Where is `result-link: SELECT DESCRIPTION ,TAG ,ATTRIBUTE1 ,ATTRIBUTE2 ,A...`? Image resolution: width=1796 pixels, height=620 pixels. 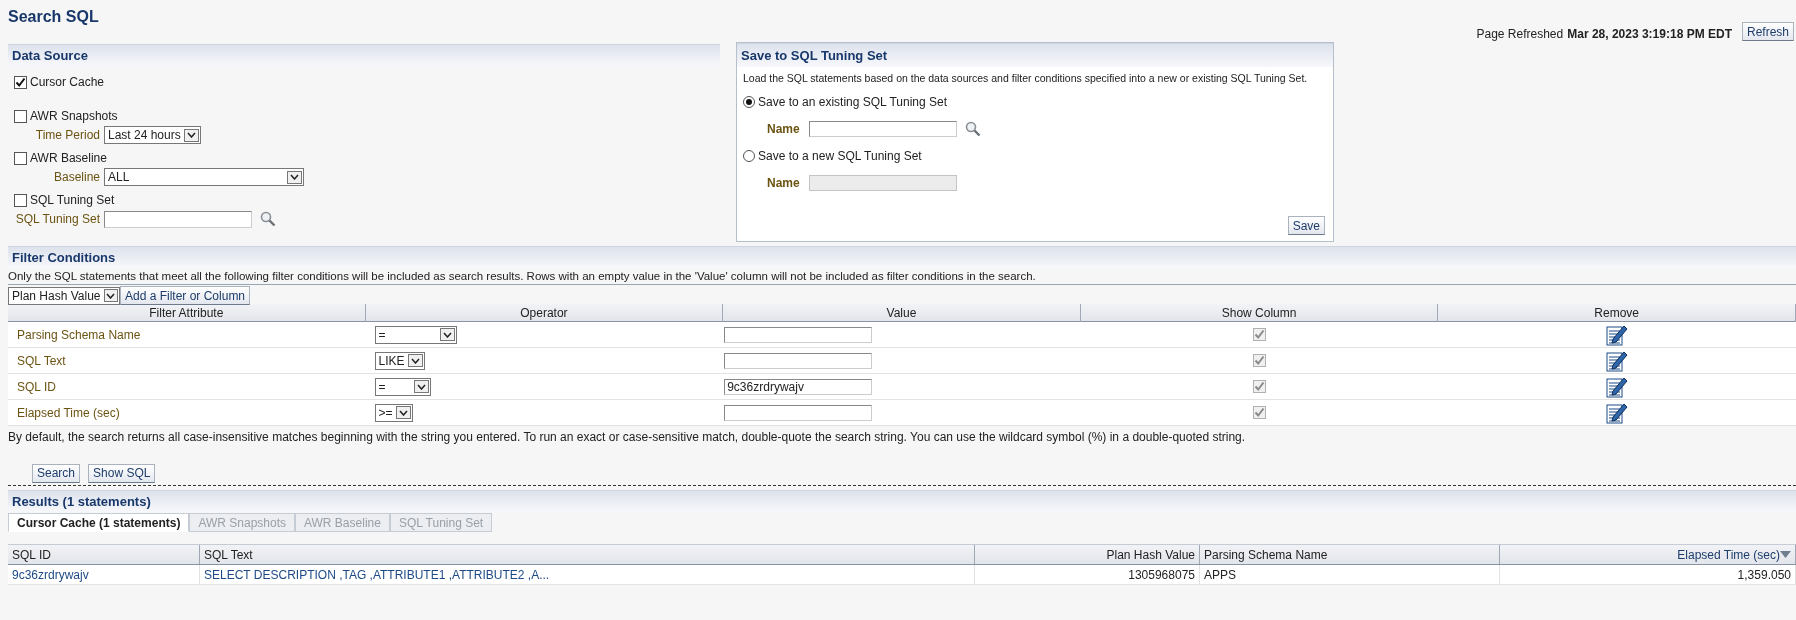
result-link: SELECT DESCRIPTION ,TAG ,ATTRIBUTE1 ,ATTRIBUTE2 ,A... is located at coordinates (377, 574).